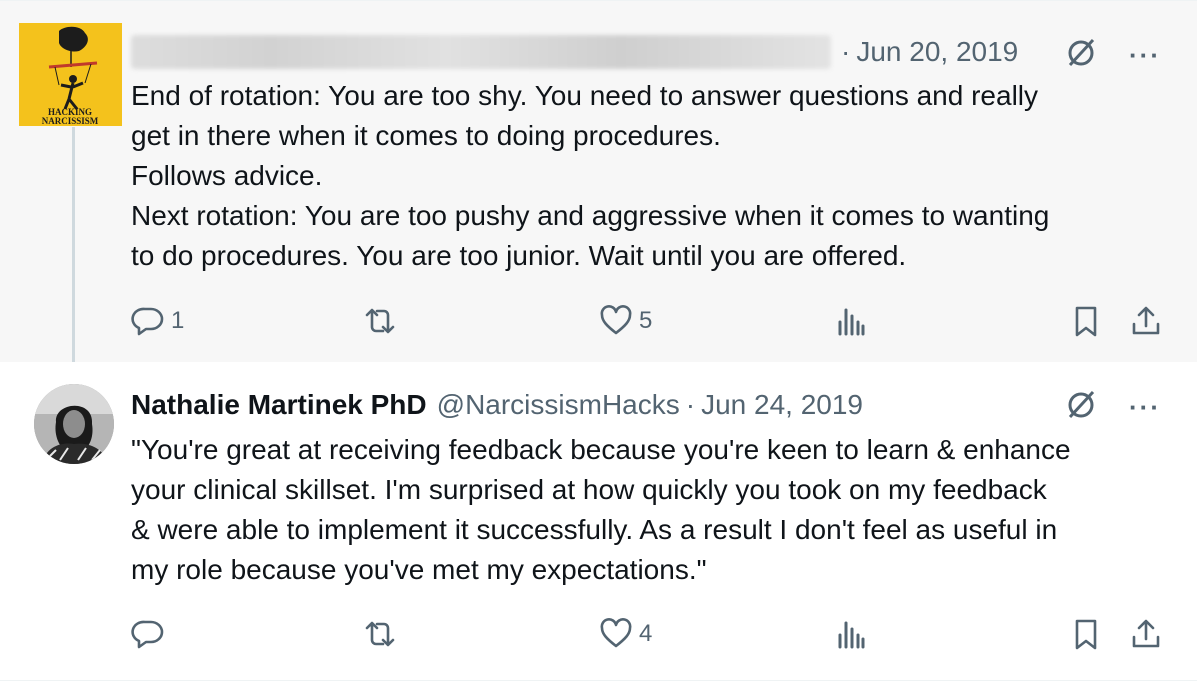 The image size is (1197, 682). I want to click on tweet-date: Jun 24, 2019, so click(782, 405).